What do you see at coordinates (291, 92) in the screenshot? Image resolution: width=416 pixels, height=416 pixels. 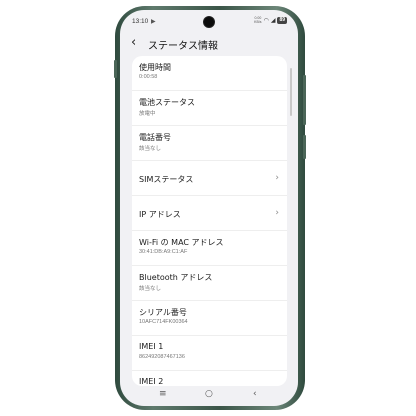 I see `scrollbar` at bounding box center [291, 92].